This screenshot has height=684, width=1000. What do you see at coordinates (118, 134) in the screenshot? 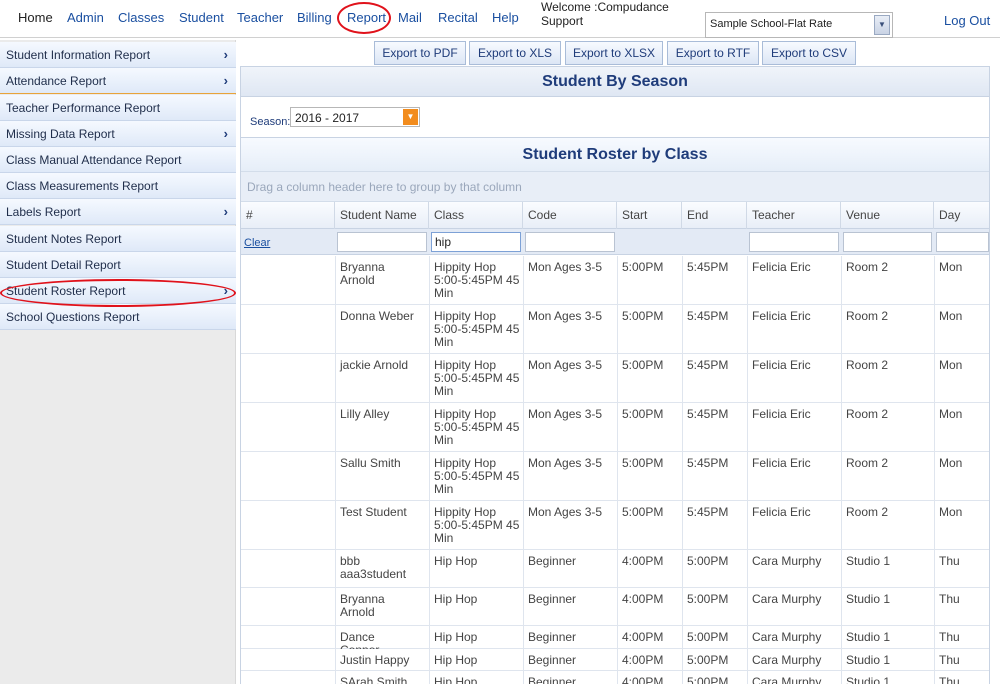
I see `sidebar-item-missing-data-report: Missing Data Report ›` at bounding box center [118, 134].